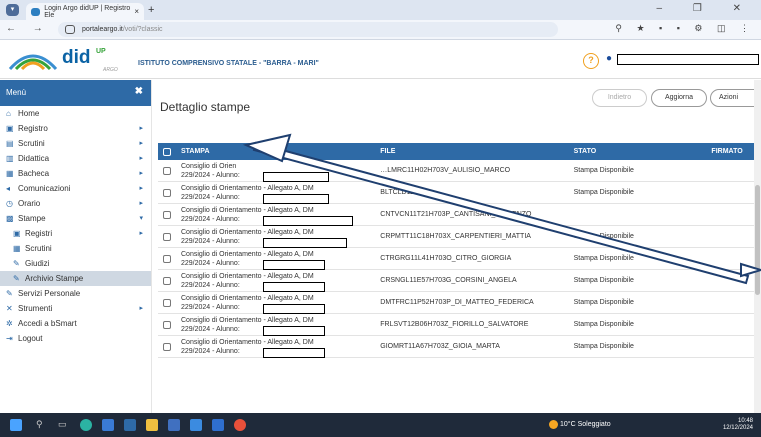 This screenshot has width=761, height=437. I want to click on clock-time: 10:48, so click(745, 421).